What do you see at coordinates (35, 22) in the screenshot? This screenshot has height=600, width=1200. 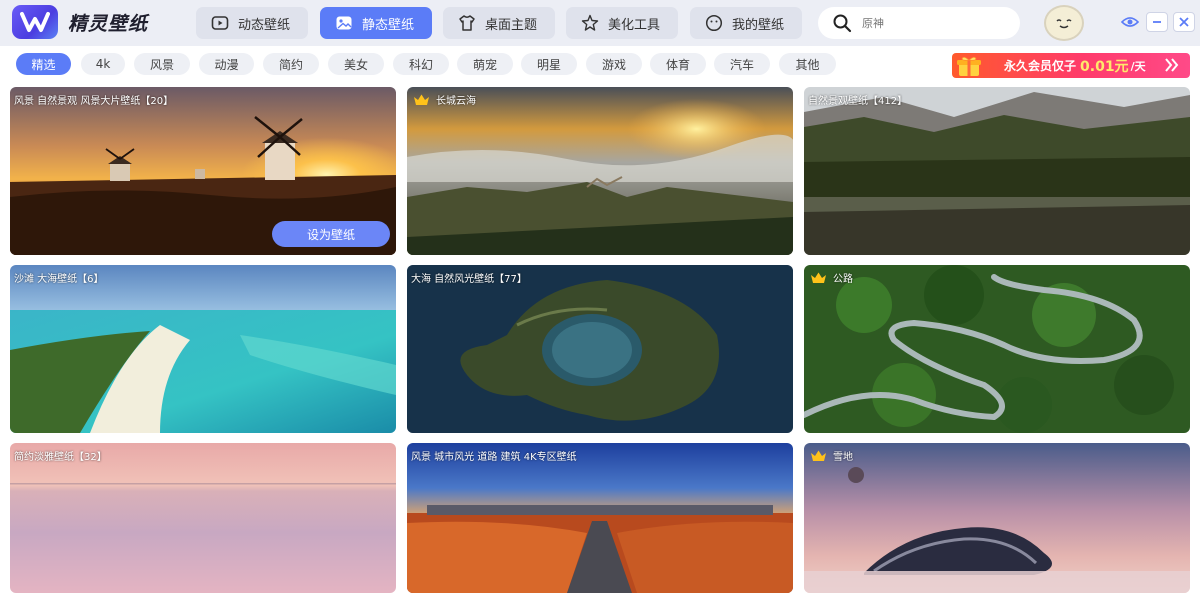 I see `logo-icon` at bounding box center [35, 22].